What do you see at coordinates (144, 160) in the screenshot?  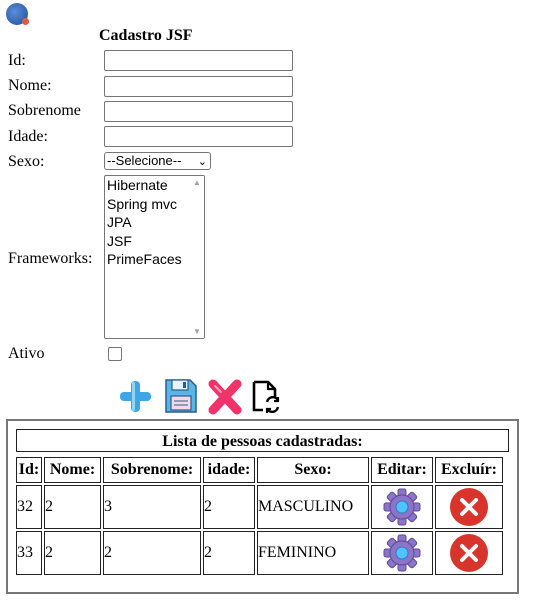 I see `sexo-selected-value: --Selecione--` at bounding box center [144, 160].